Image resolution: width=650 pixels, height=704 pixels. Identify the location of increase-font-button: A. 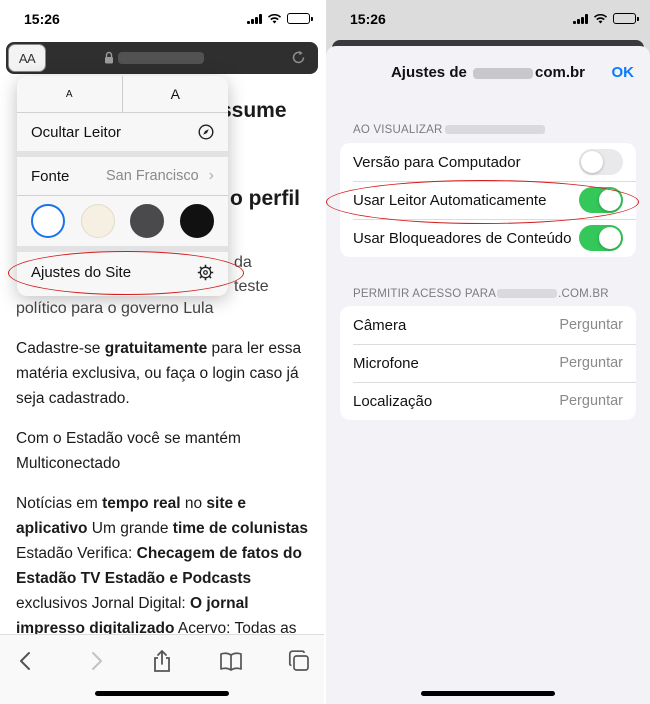
(176, 94).